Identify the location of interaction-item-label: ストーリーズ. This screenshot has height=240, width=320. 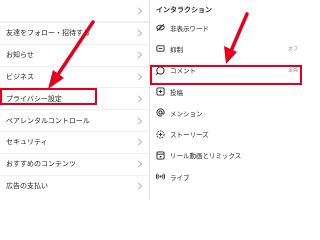
(189, 135).